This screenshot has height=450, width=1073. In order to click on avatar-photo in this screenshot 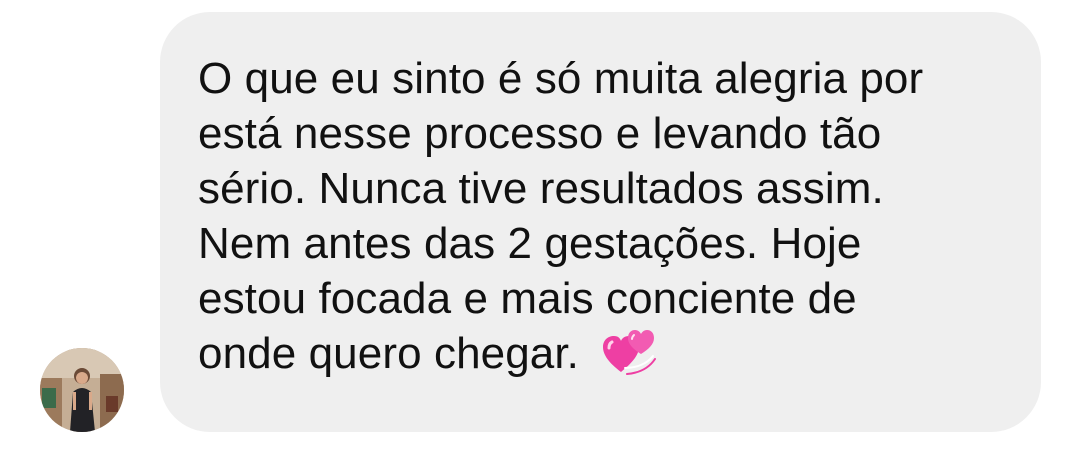, I will do `click(82, 390)`.